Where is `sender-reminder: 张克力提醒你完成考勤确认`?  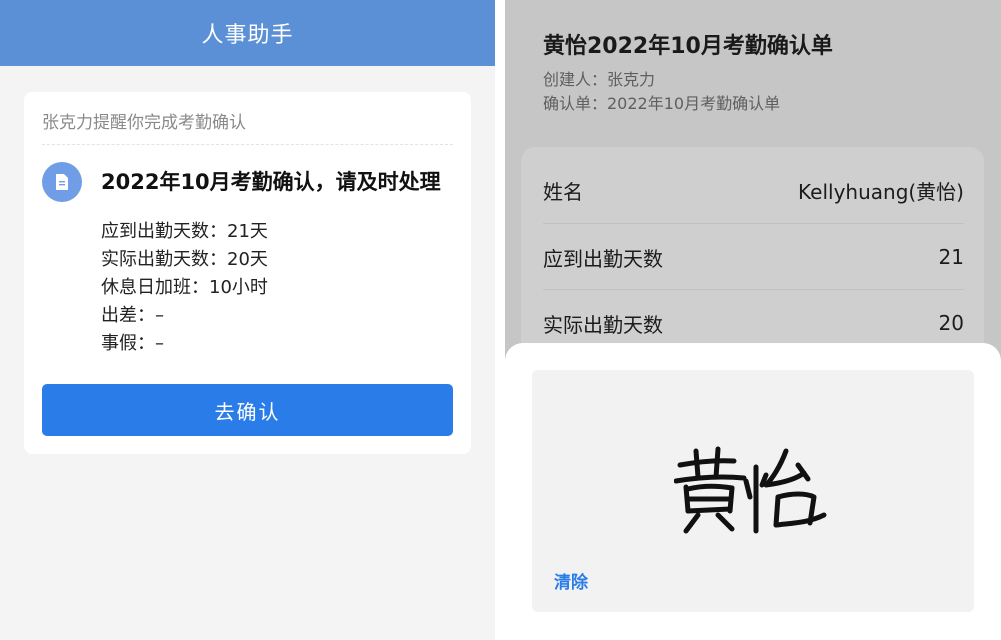
sender-reminder: 张克力提醒你完成考勤确认 is located at coordinates (144, 123).